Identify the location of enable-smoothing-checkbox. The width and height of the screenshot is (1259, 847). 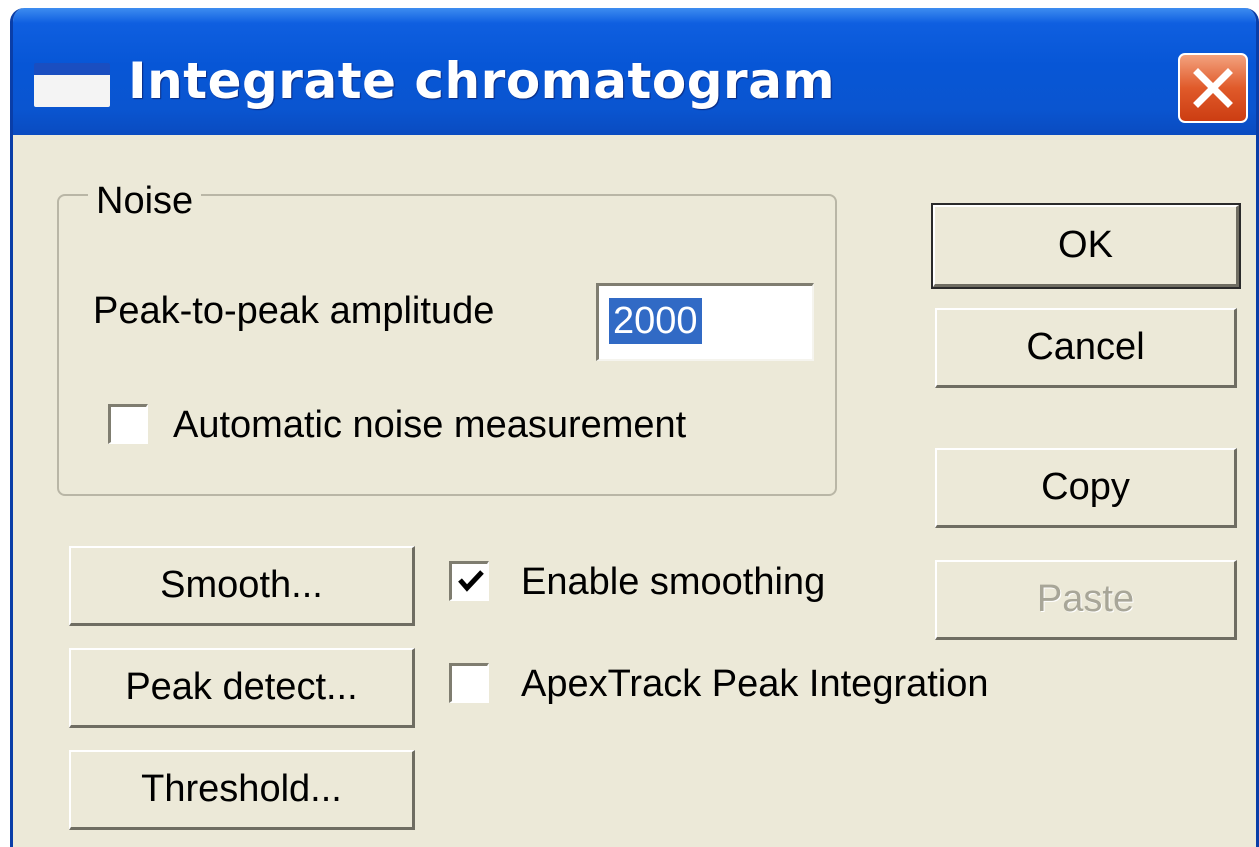
(469, 581).